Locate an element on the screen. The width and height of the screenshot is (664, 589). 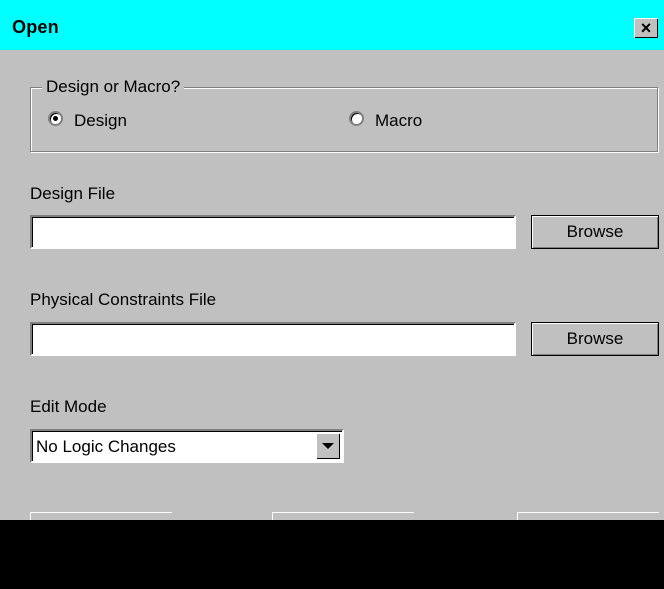
edit-mode-label: Edit Mode is located at coordinates (68, 406).